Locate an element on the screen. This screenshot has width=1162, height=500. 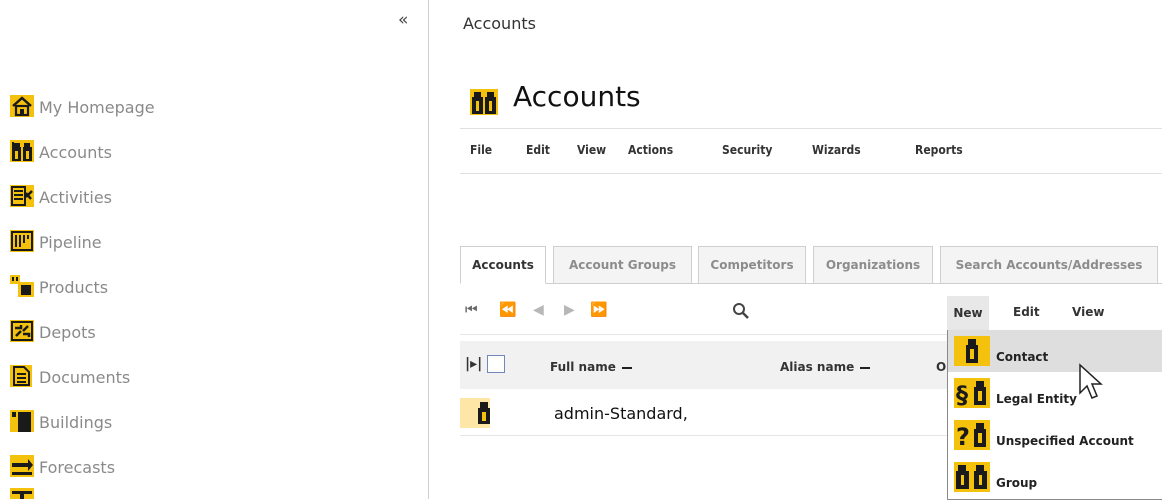
depots-icon is located at coordinates (22, 331).